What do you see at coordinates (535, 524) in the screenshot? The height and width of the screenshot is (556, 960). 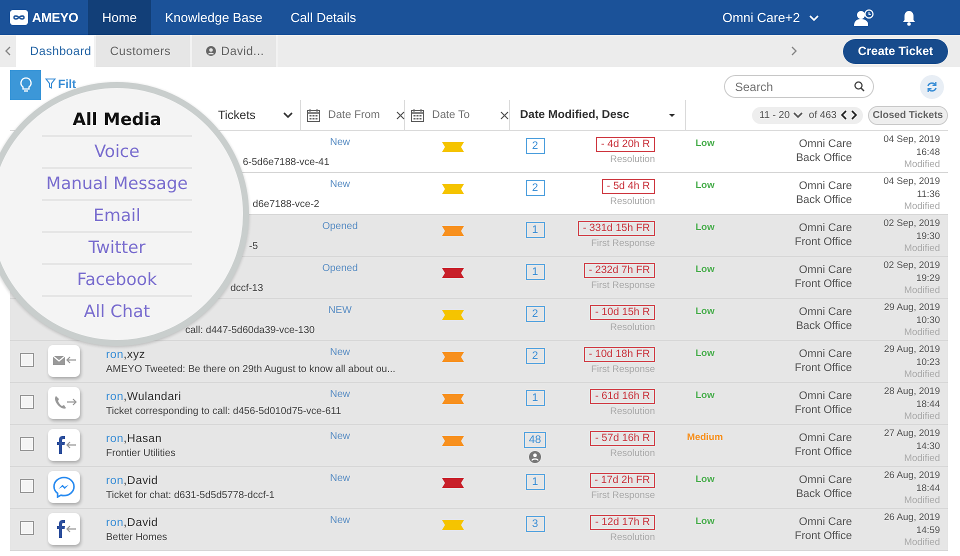 I see `count-badge: 3` at bounding box center [535, 524].